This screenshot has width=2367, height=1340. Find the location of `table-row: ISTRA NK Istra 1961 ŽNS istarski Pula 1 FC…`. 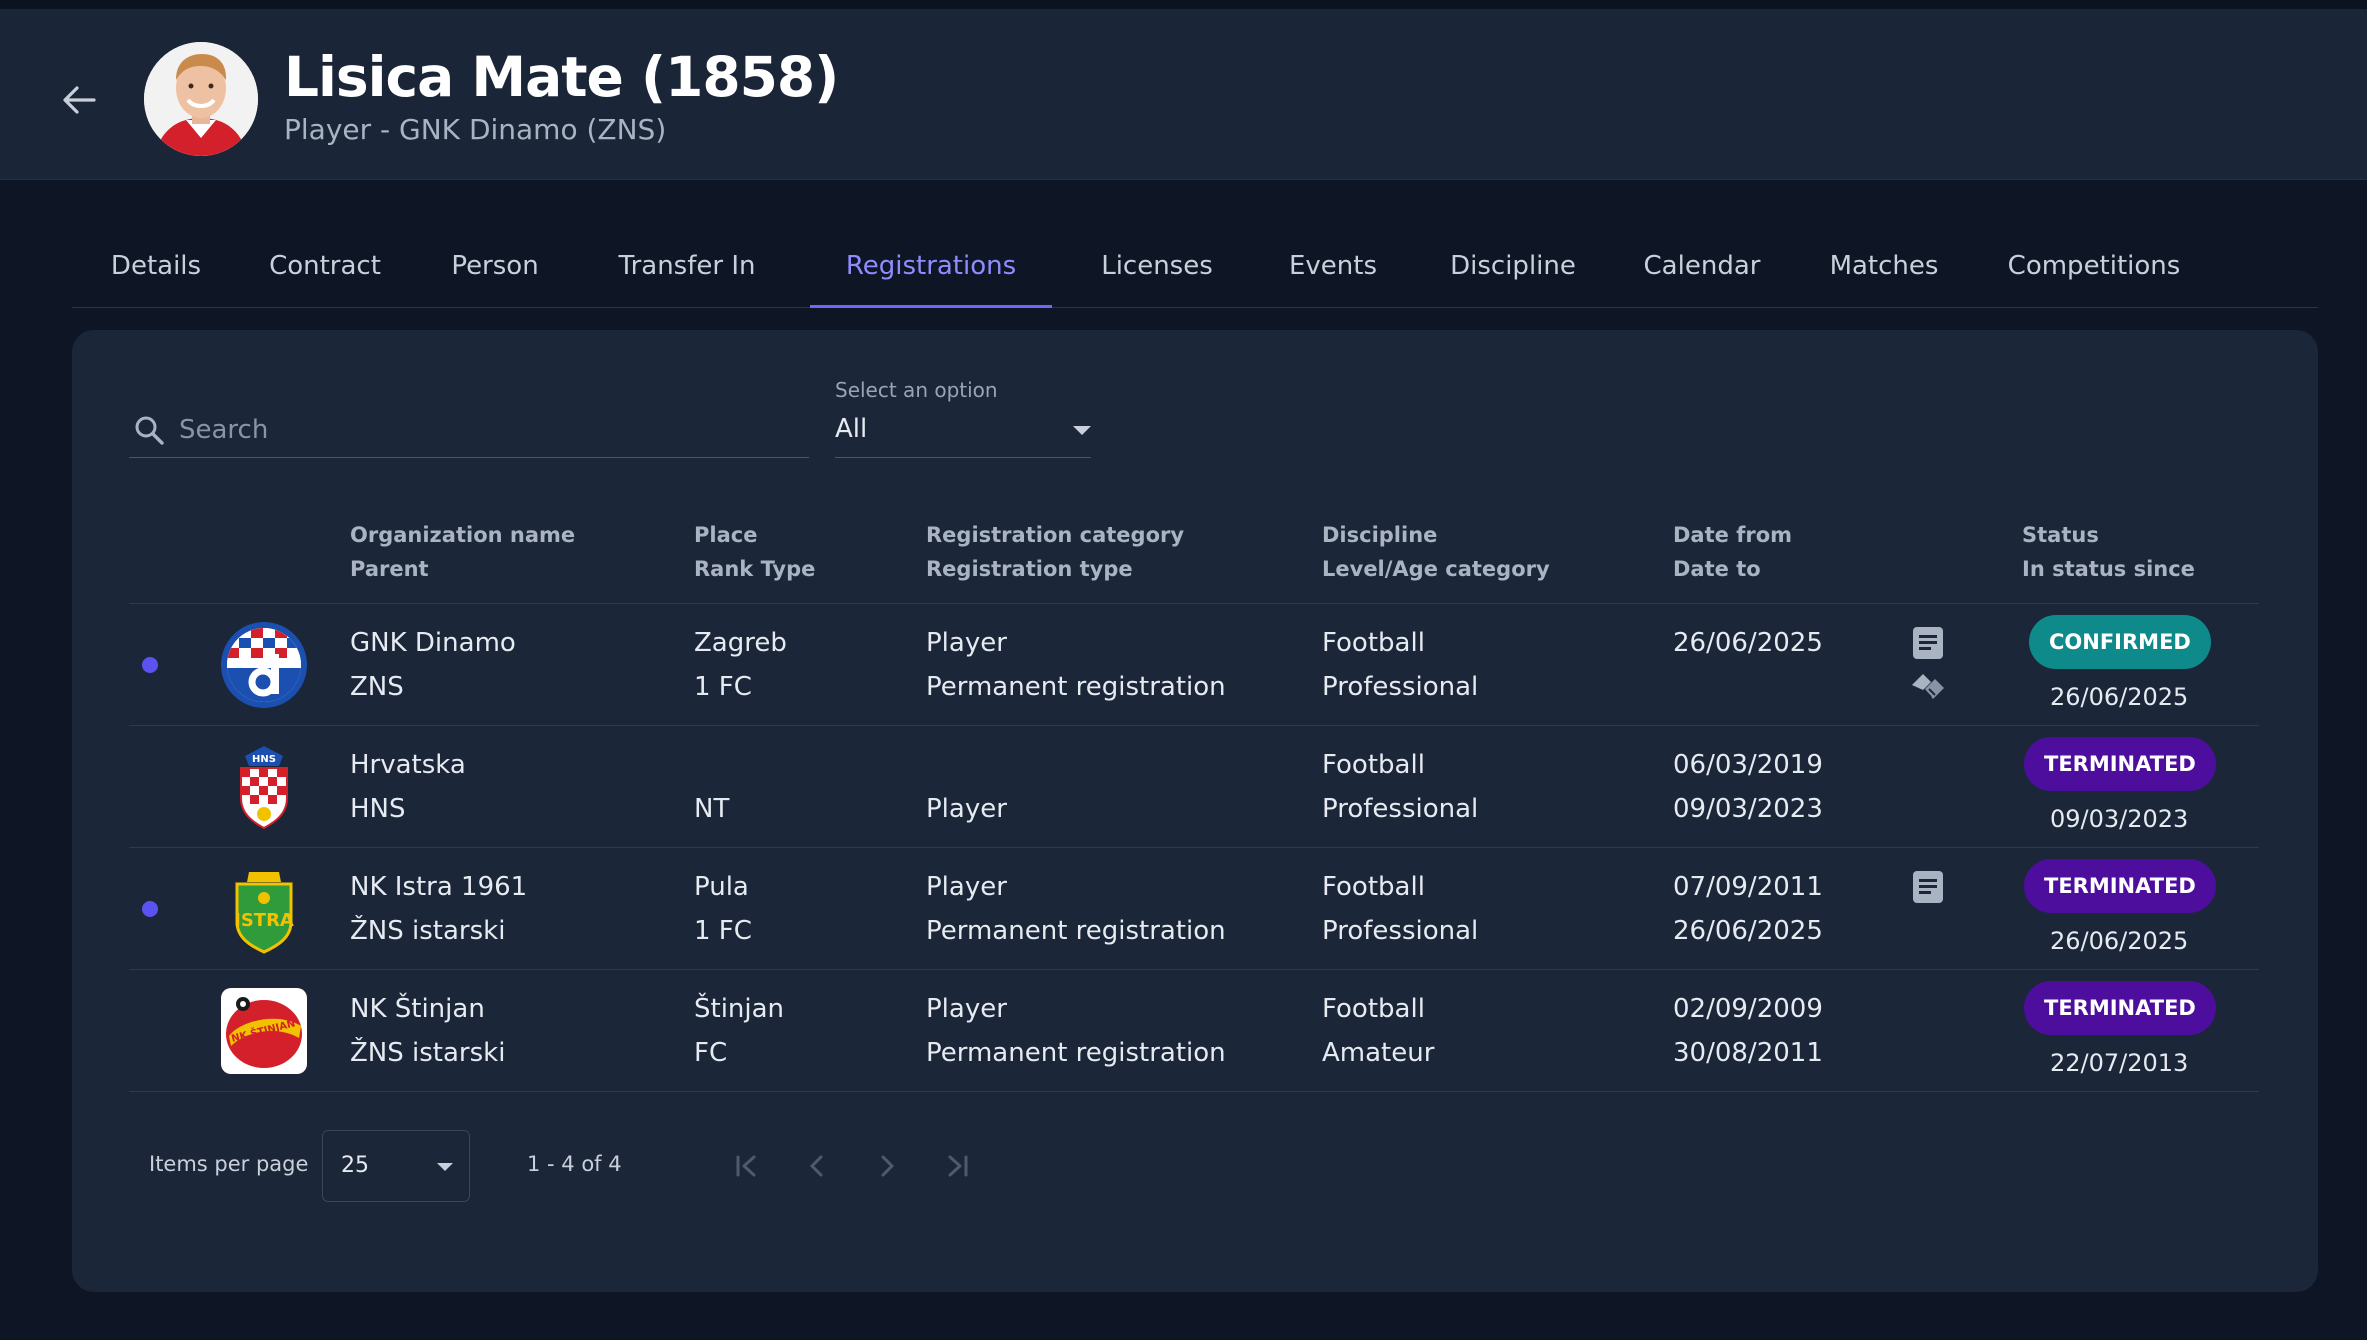

table-row: ISTRA NK Istra 1961 ŽNS istarski Pula 1 FC… is located at coordinates (1194, 909).